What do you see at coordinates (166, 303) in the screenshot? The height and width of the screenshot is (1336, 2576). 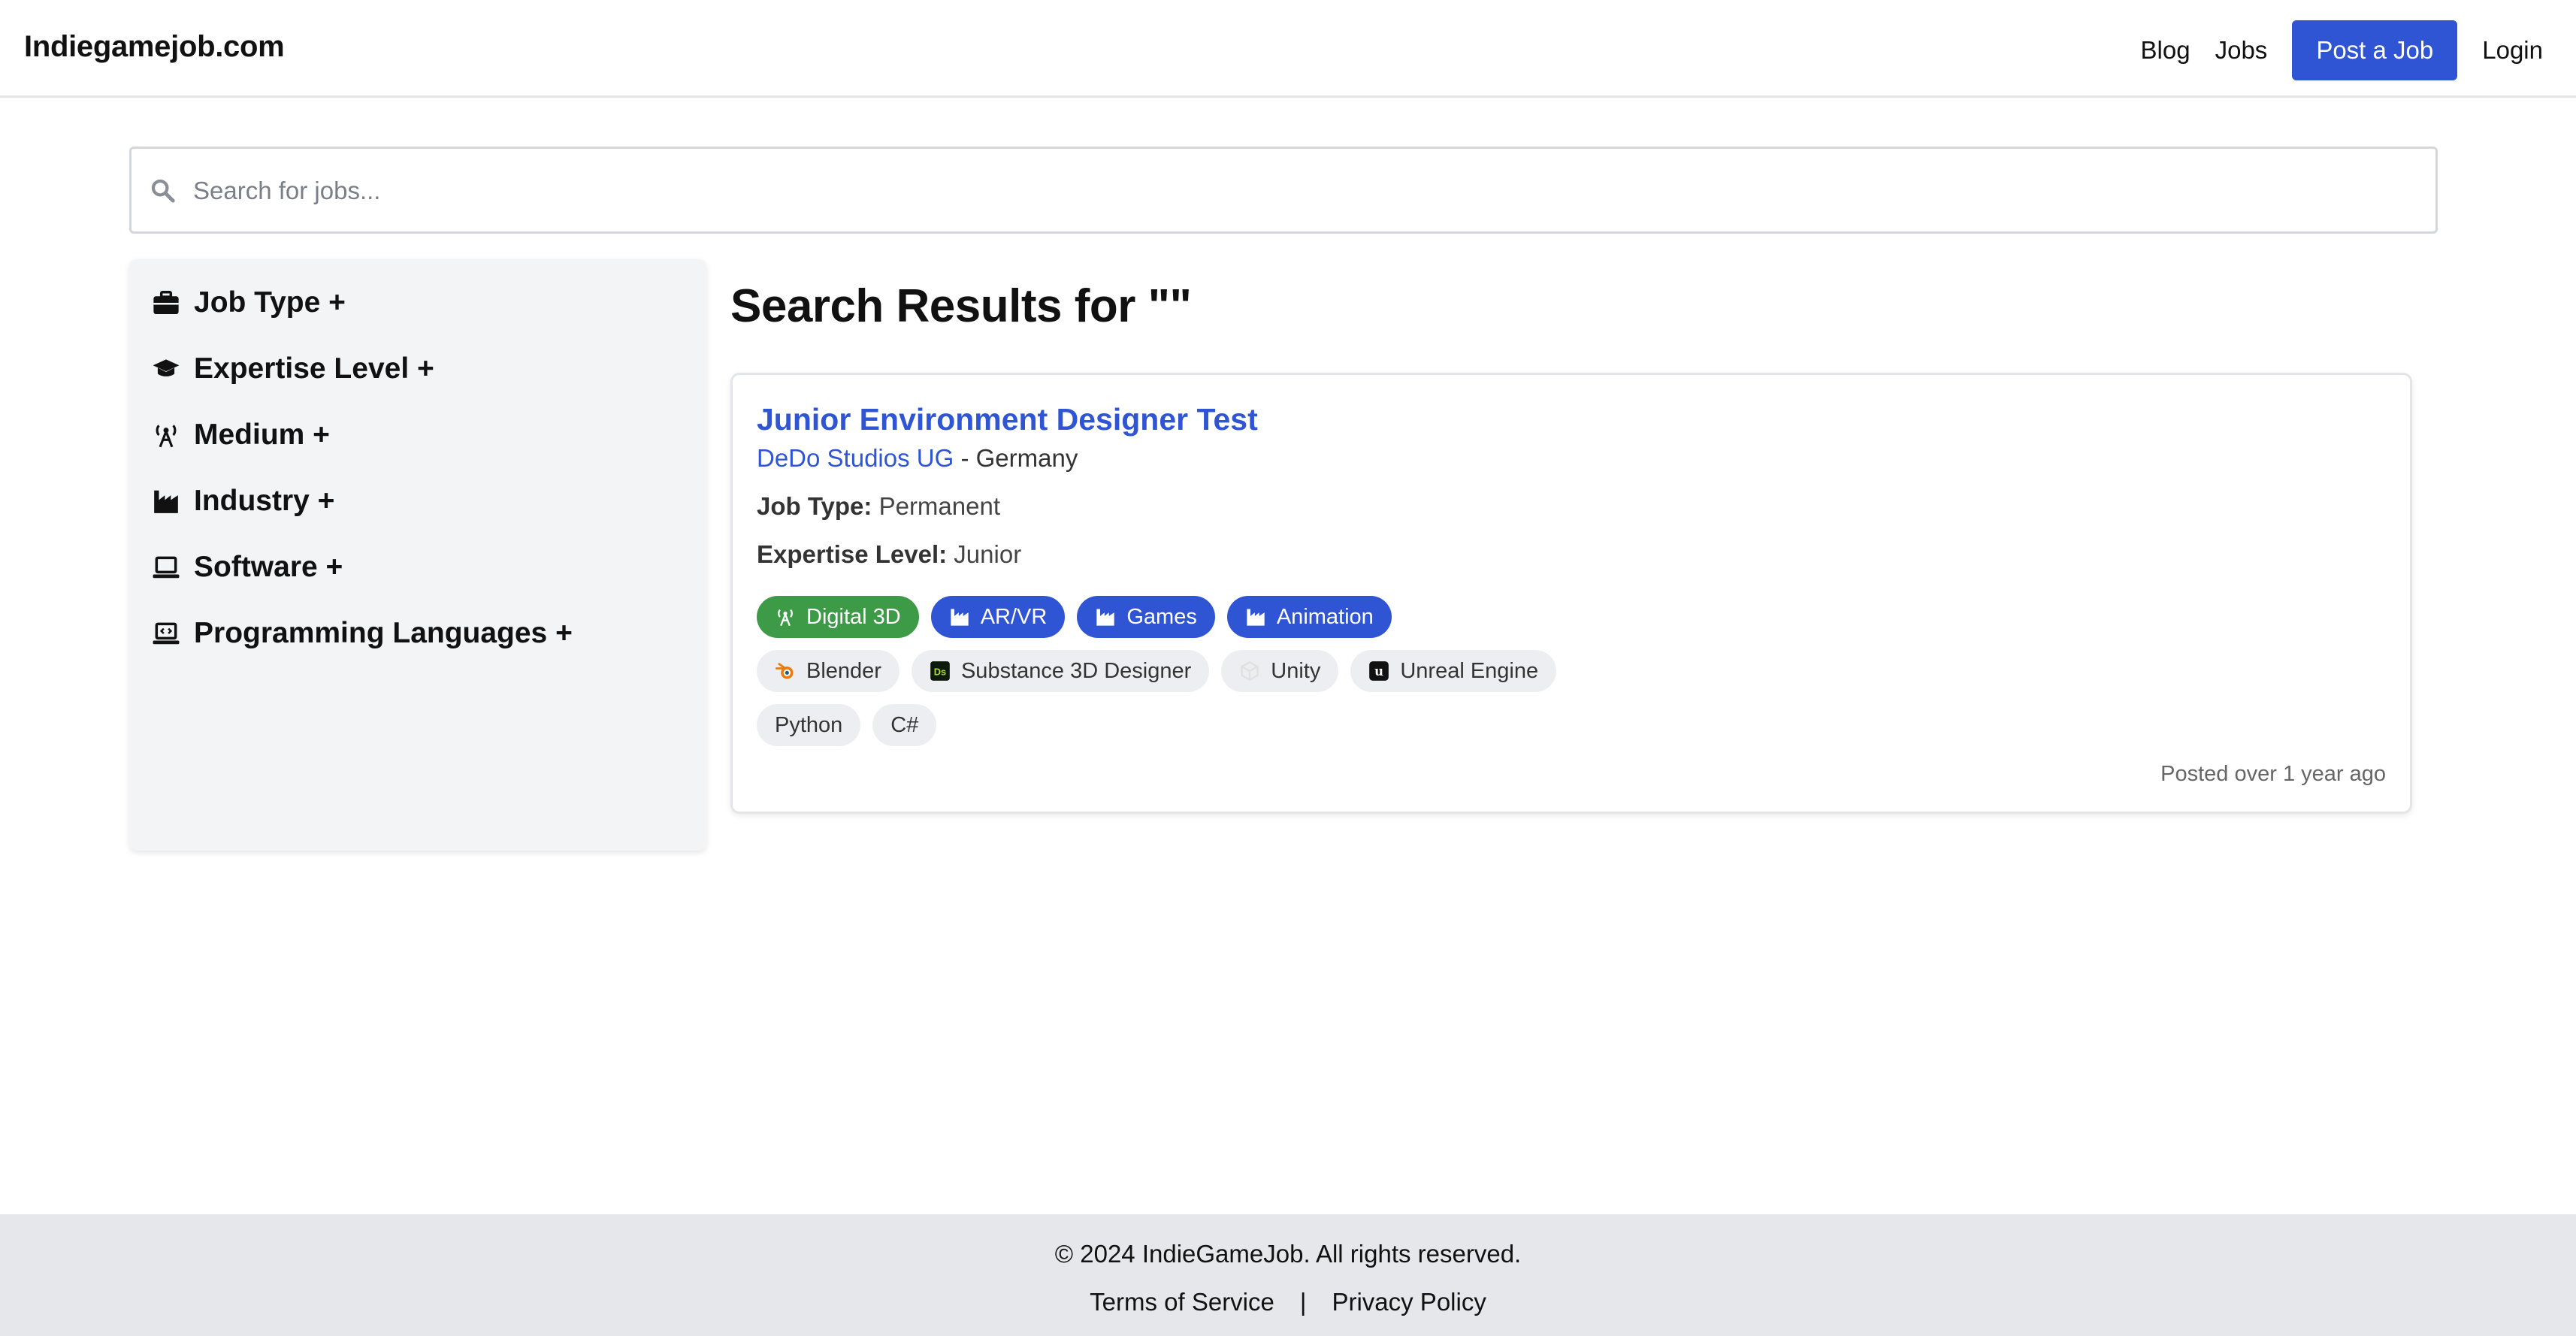 I see `briefcase-icon` at bounding box center [166, 303].